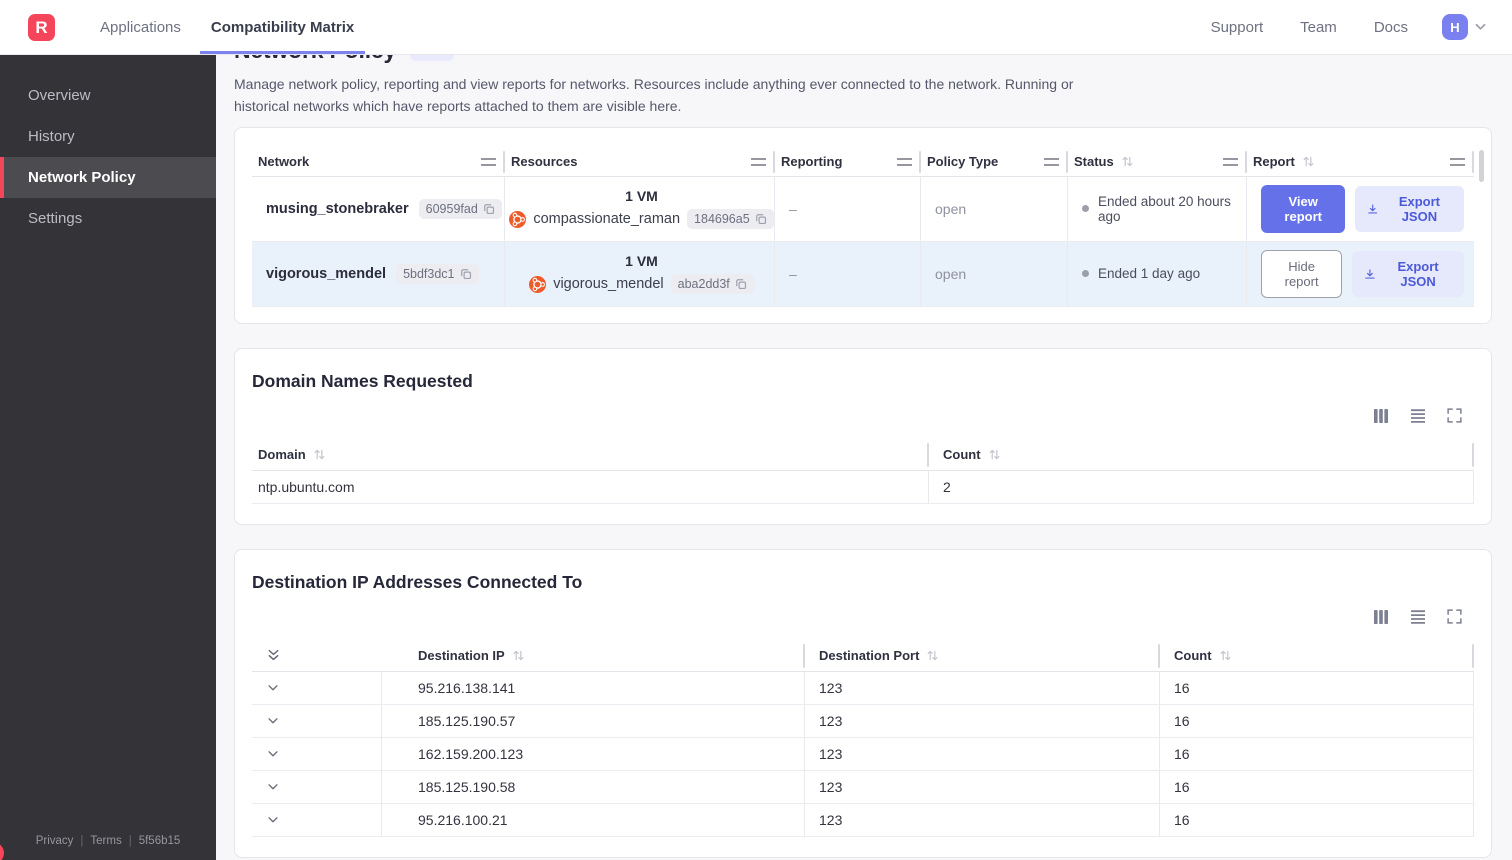 The image size is (1512, 860). I want to click on column-label: Network, so click(283, 161).